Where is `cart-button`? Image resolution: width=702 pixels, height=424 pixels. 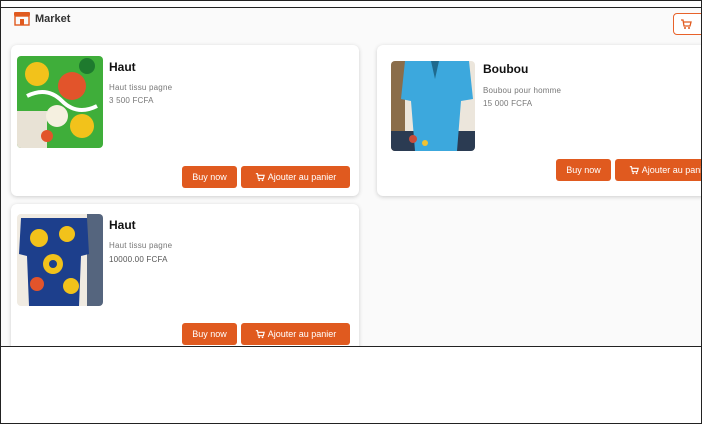 cart-button is located at coordinates (687, 24).